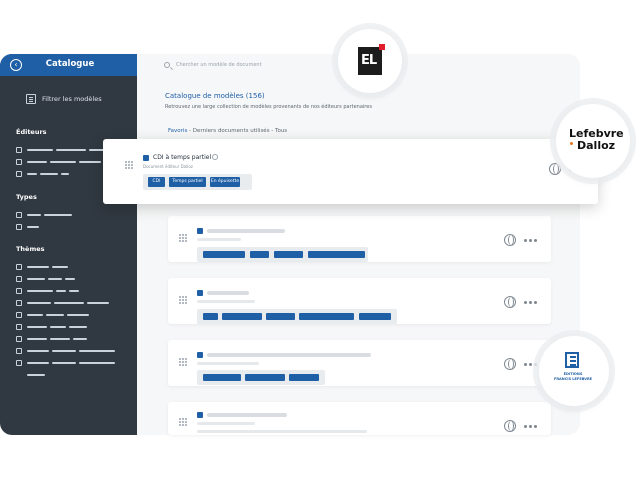 This screenshot has height=480, width=640. What do you see at coordinates (596, 139) in the screenshot?
I see `lefebvre-dalloz-wordmark: Lefebvre Dalloz` at bounding box center [596, 139].